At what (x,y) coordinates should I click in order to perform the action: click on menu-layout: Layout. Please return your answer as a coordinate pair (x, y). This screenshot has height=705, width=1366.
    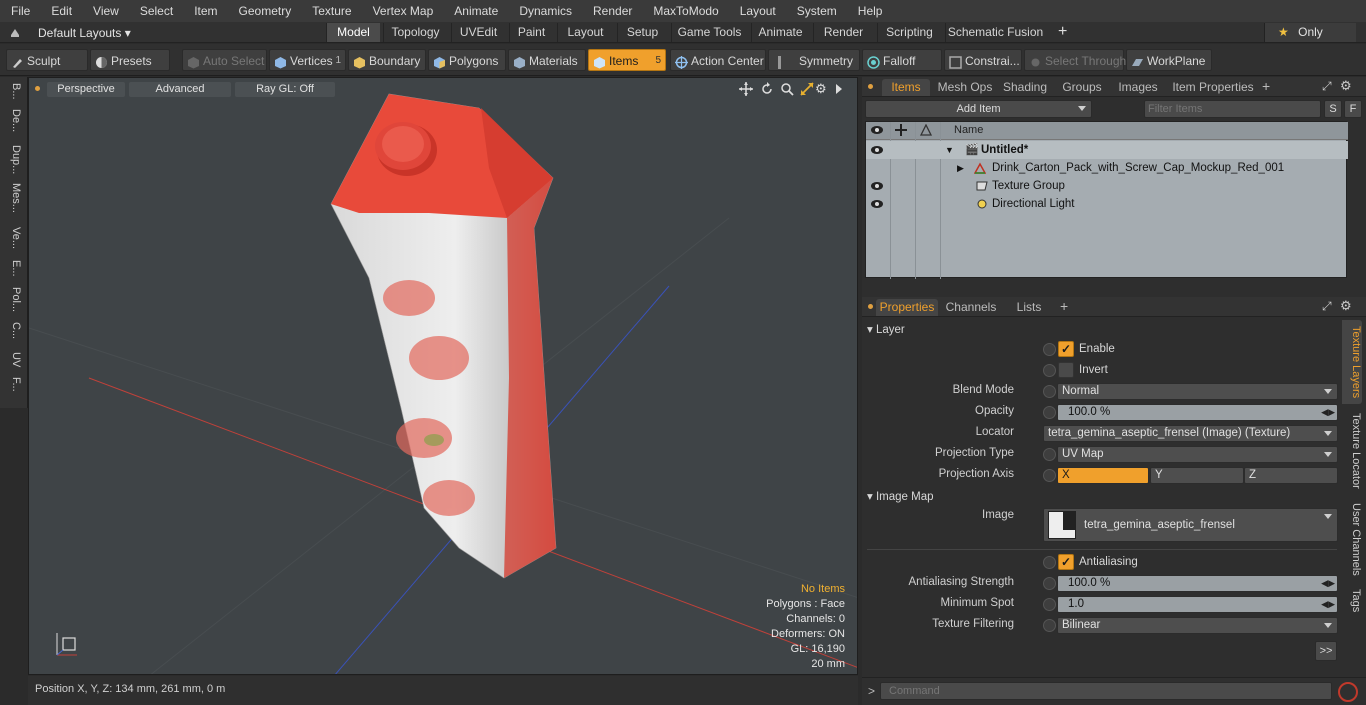
    Looking at the image, I should click on (757, 11).